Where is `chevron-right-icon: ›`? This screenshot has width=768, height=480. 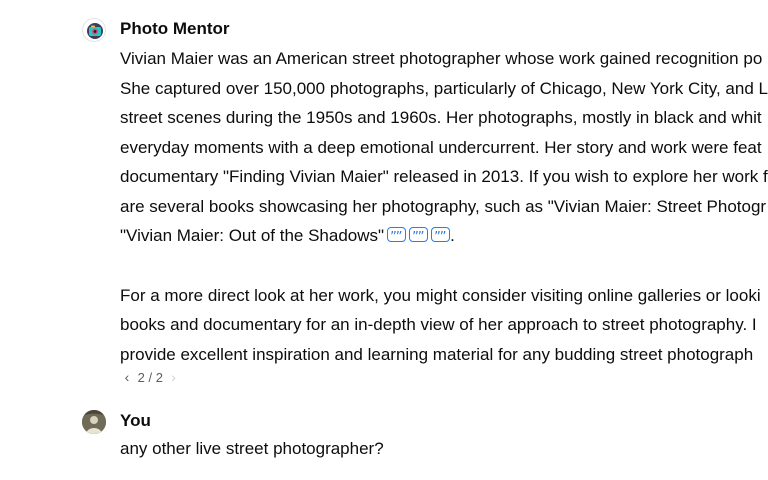 chevron-right-icon: › is located at coordinates (174, 377).